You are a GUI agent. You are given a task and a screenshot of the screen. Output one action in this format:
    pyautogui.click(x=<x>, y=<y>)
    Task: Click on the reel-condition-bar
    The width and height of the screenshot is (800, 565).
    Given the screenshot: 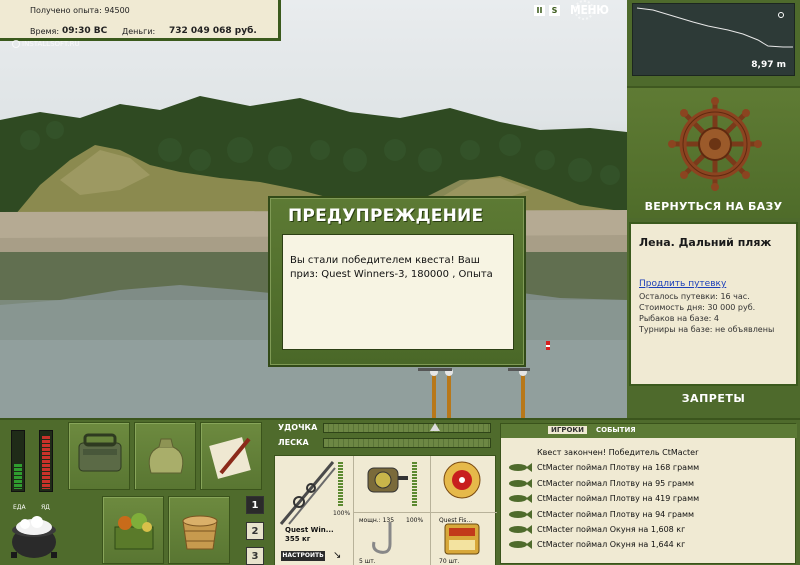 What is the action you would take?
    pyautogui.click(x=414, y=484)
    